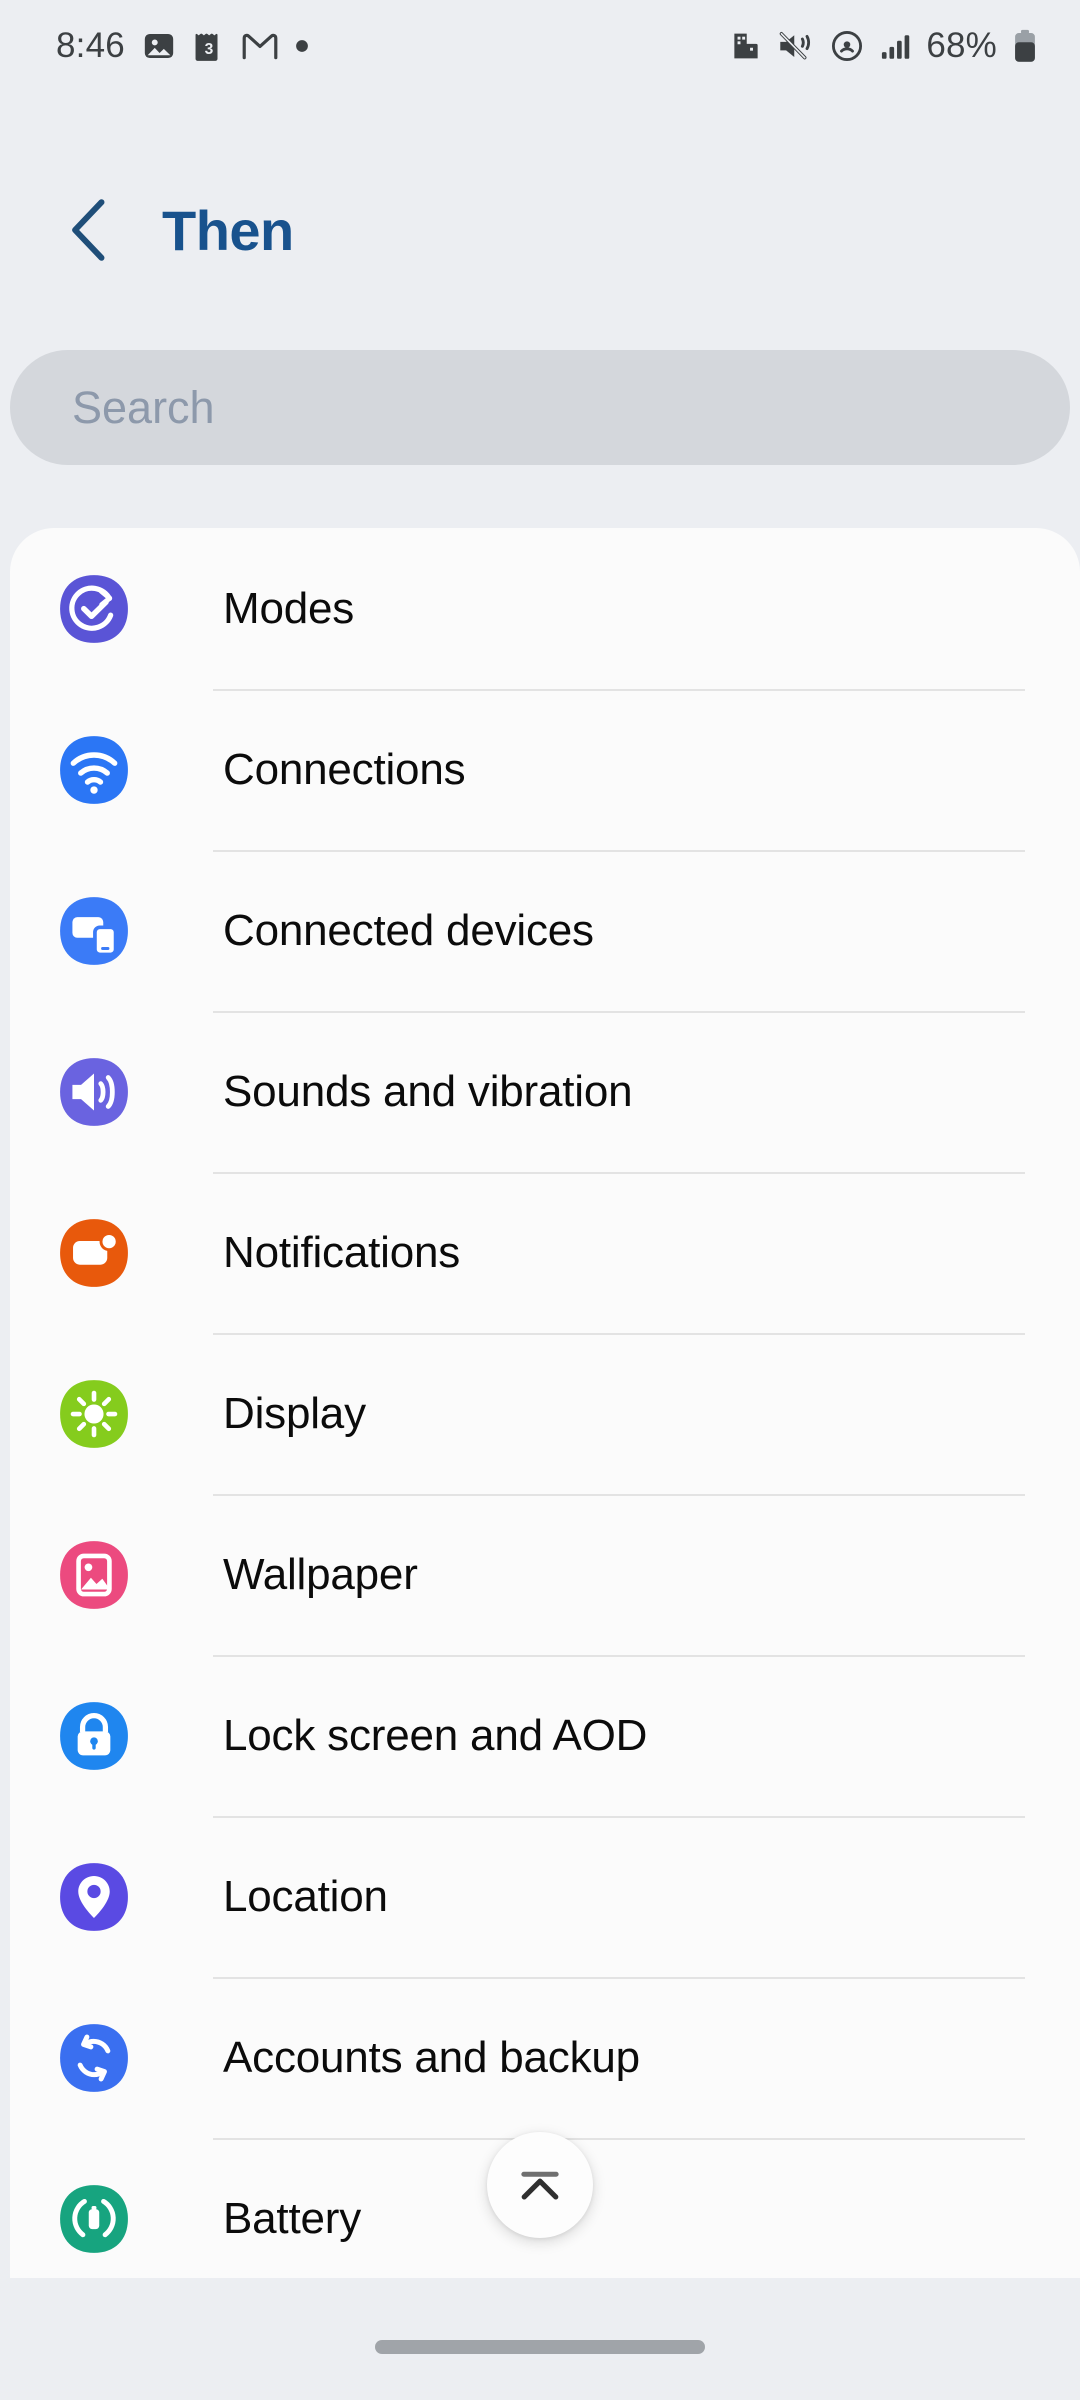  What do you see at coordinates (344, 769) in the screenshot?
I see `list-item-label: Connections` at bounding box center [344, 769].